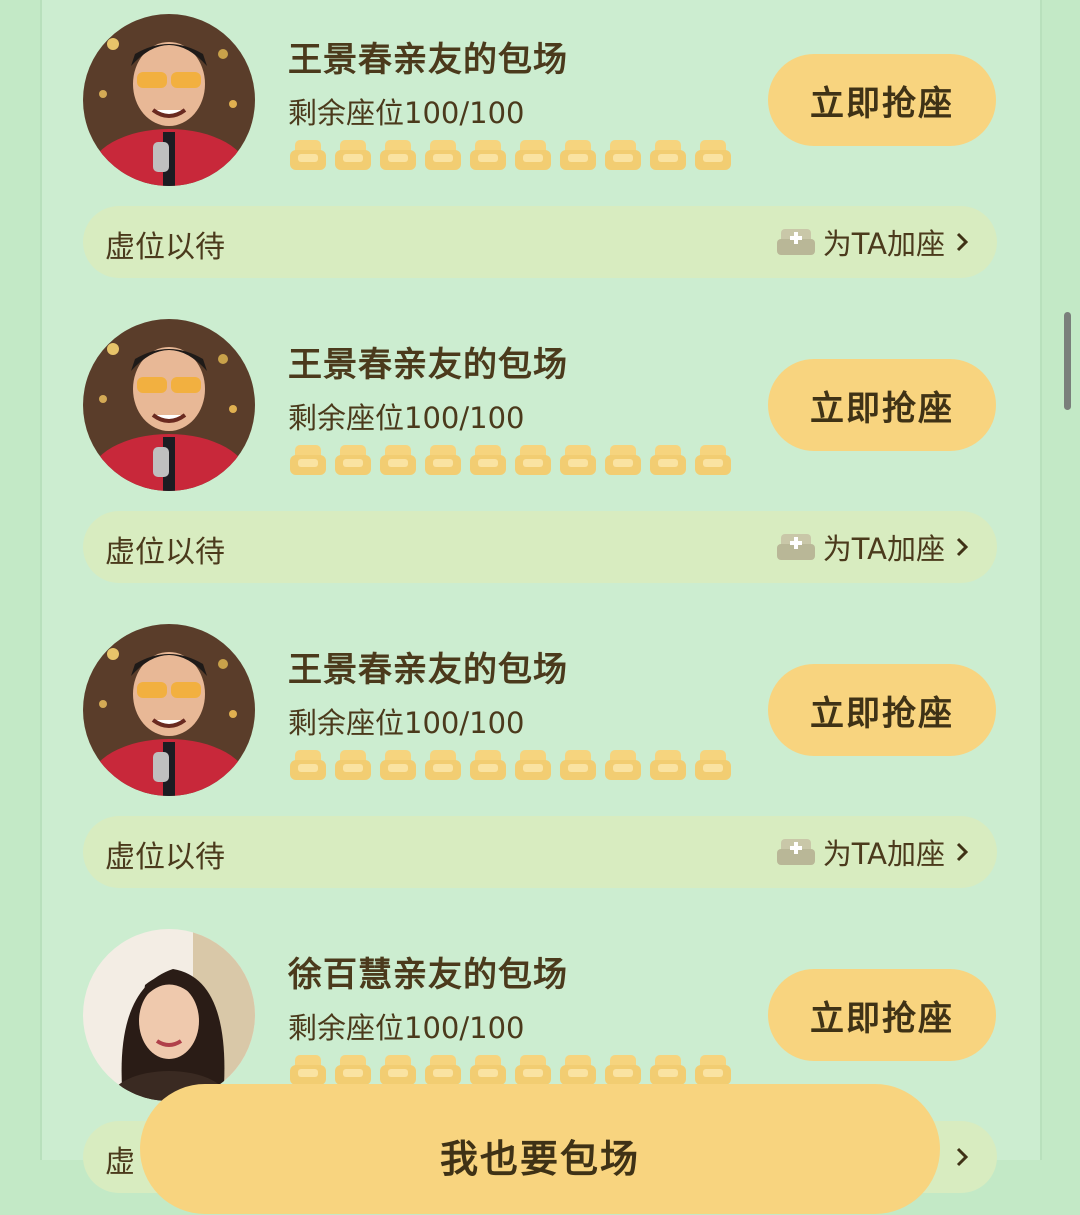 Image resolution: width=1080 pixels, height=1215 pixels. I want to click on add-seat-link, so click(962, 1157).